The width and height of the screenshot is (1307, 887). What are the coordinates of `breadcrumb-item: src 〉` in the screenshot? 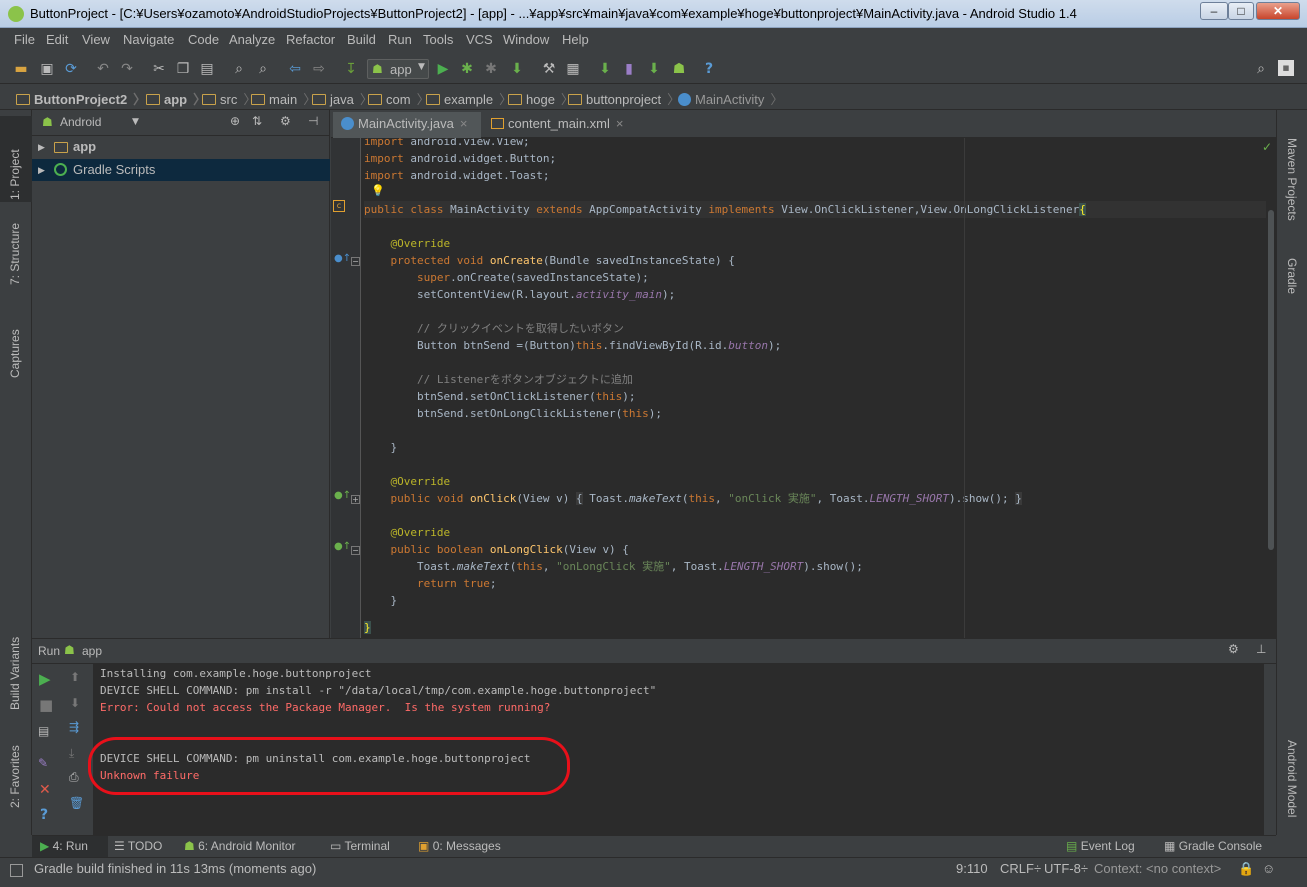 It's located at (229, 98).